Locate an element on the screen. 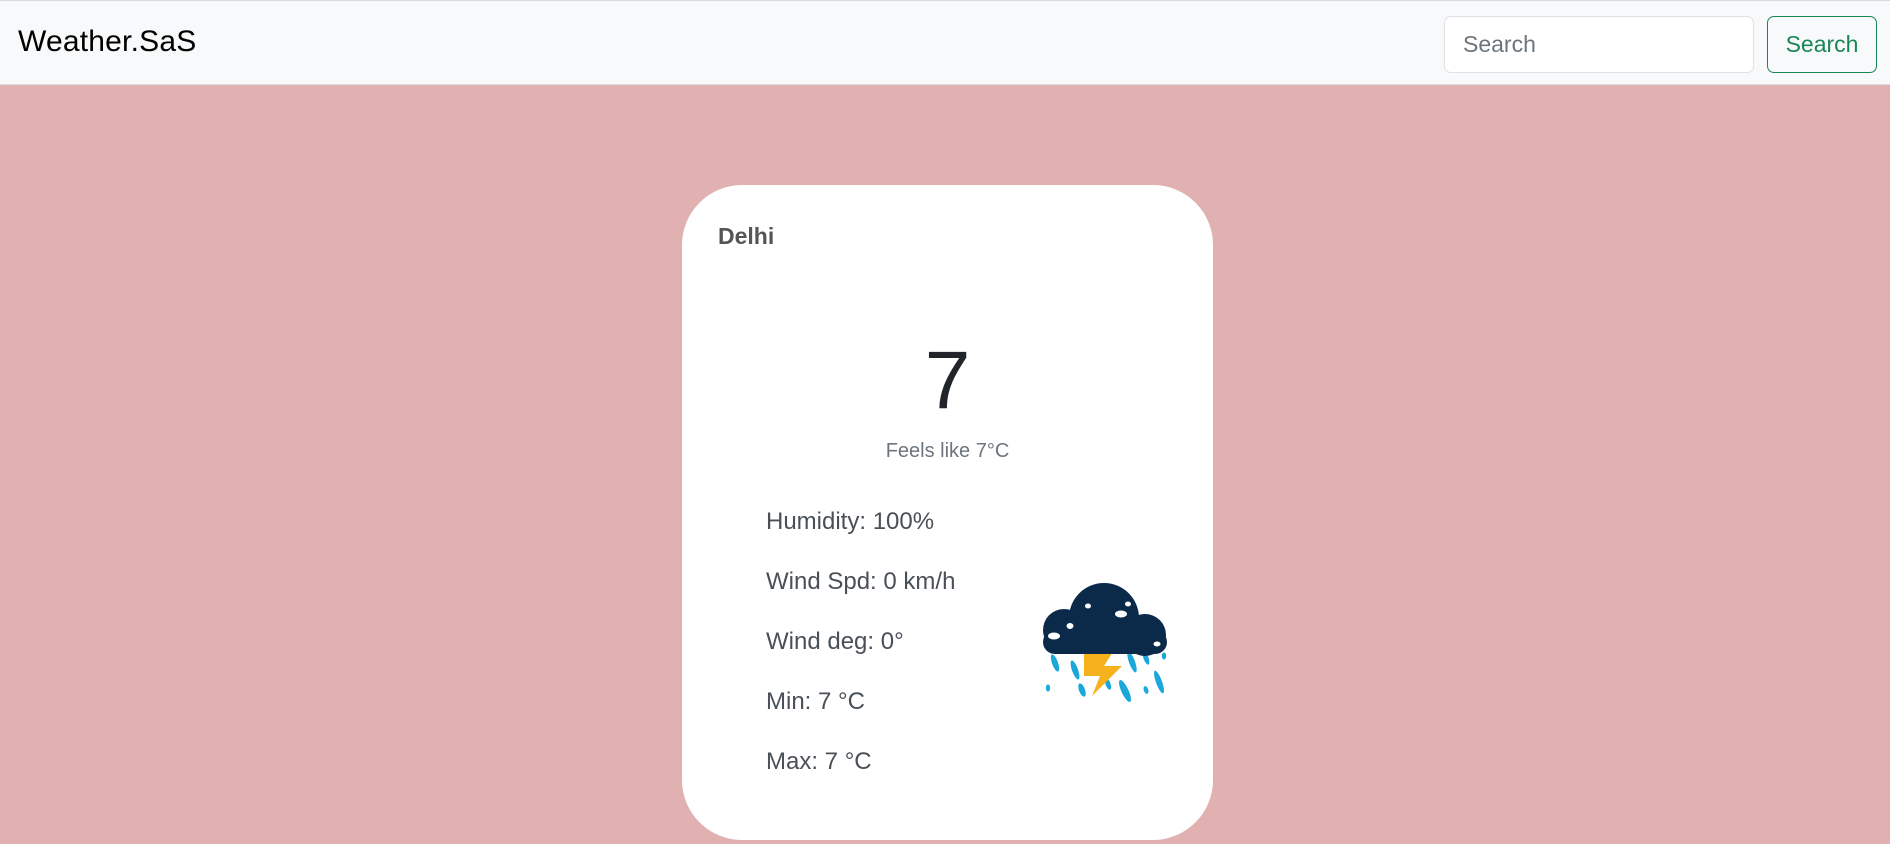 This screenshot has width=1890, height=844. wind-speed-stat: Wind Spd: 0 km/h is located at coordinates (861, 581).